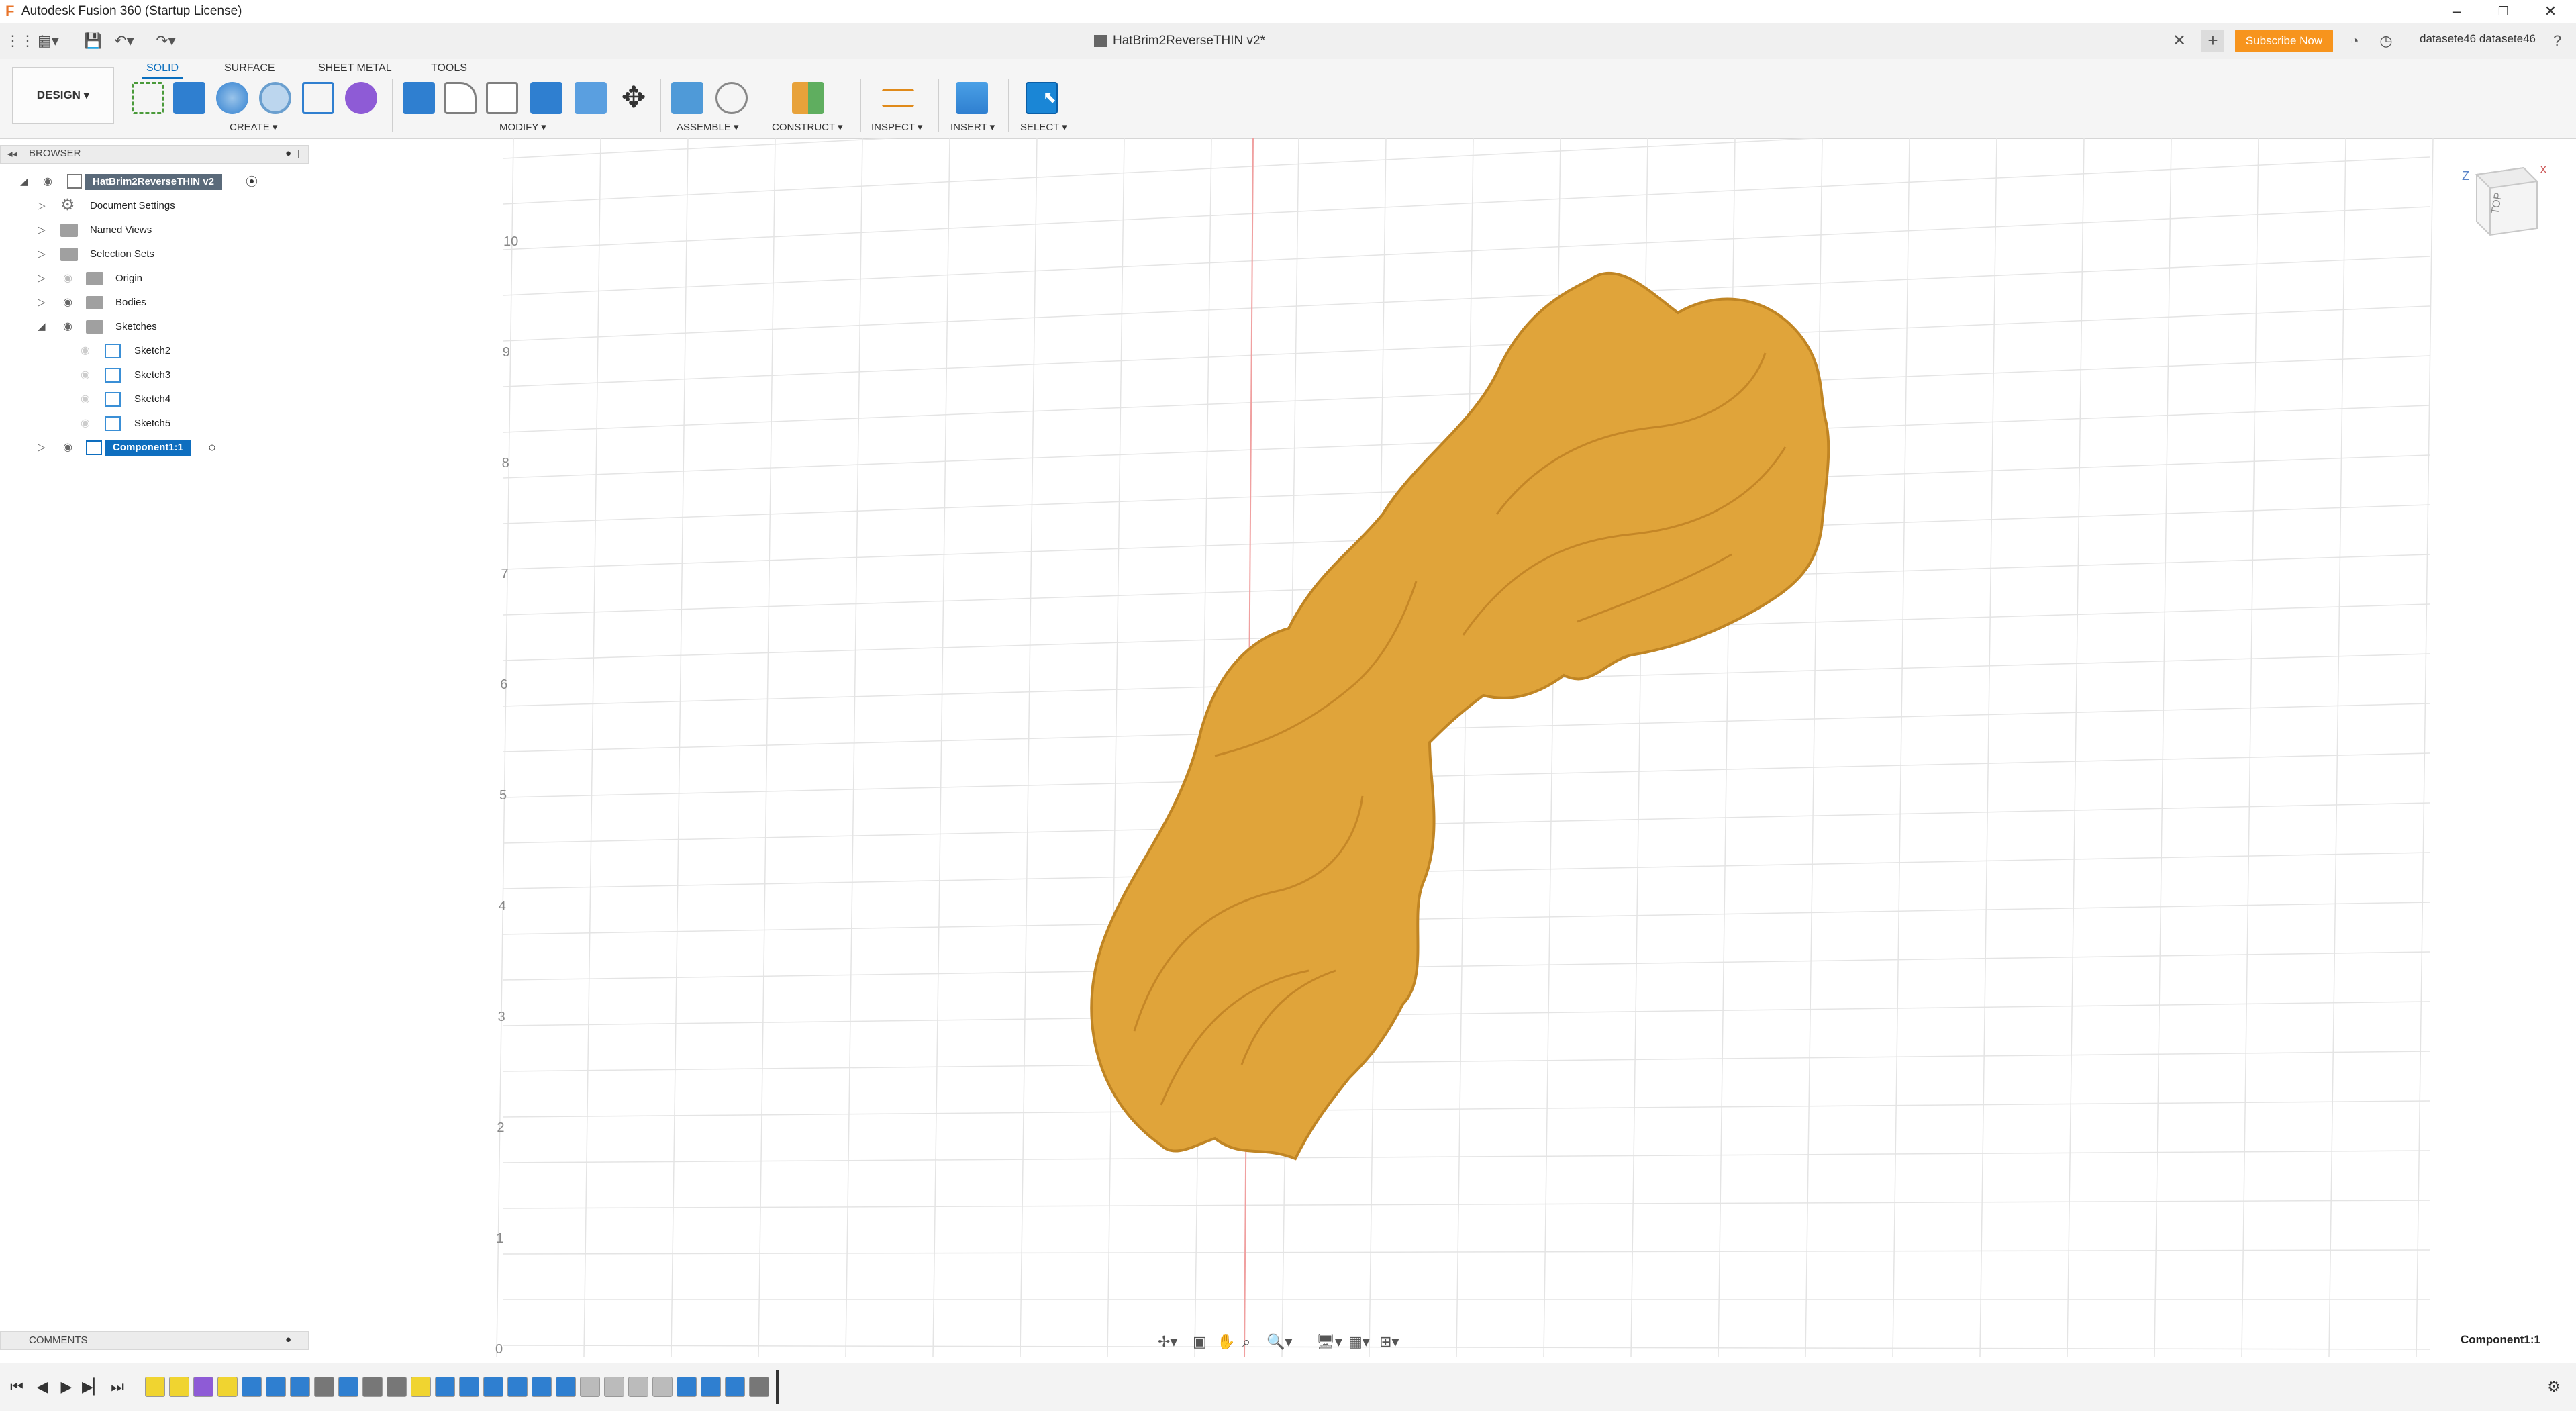 The width and height of the screenshot is (2576, 1411). What do you see at coordinates (807, 127) in the screenshot?
I see `construct-menu: CONSTRUCT ▾` at bounding box center [807, 127].